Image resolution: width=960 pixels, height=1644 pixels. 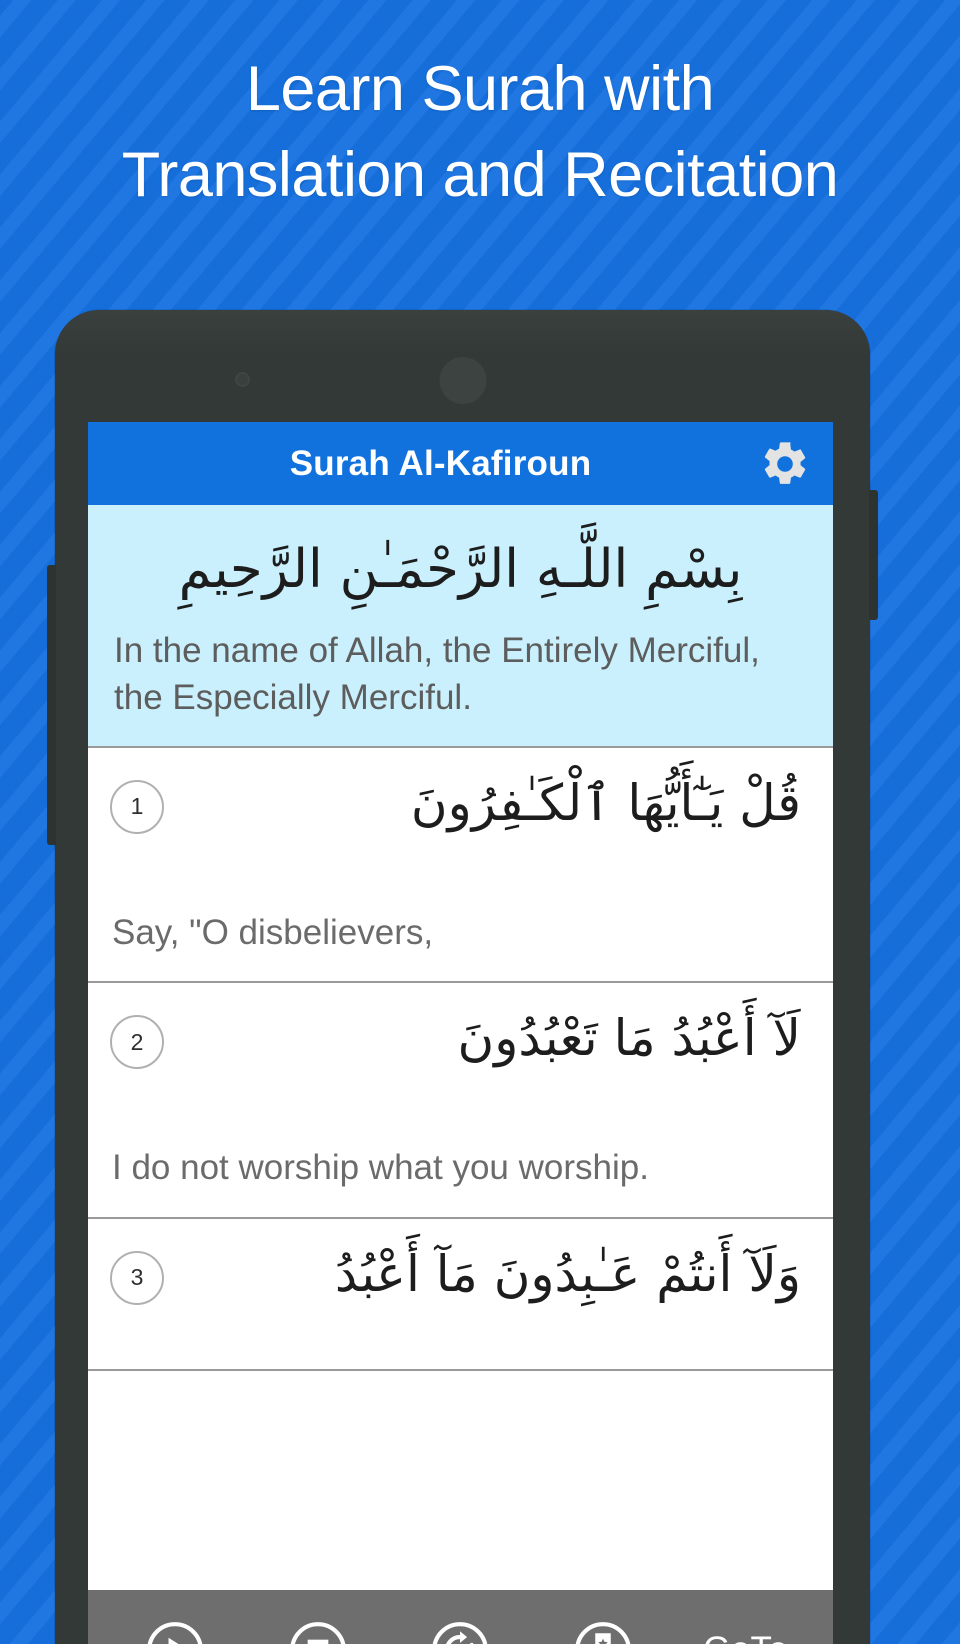 I want to click on settings-button, so click(x=785, y=464).